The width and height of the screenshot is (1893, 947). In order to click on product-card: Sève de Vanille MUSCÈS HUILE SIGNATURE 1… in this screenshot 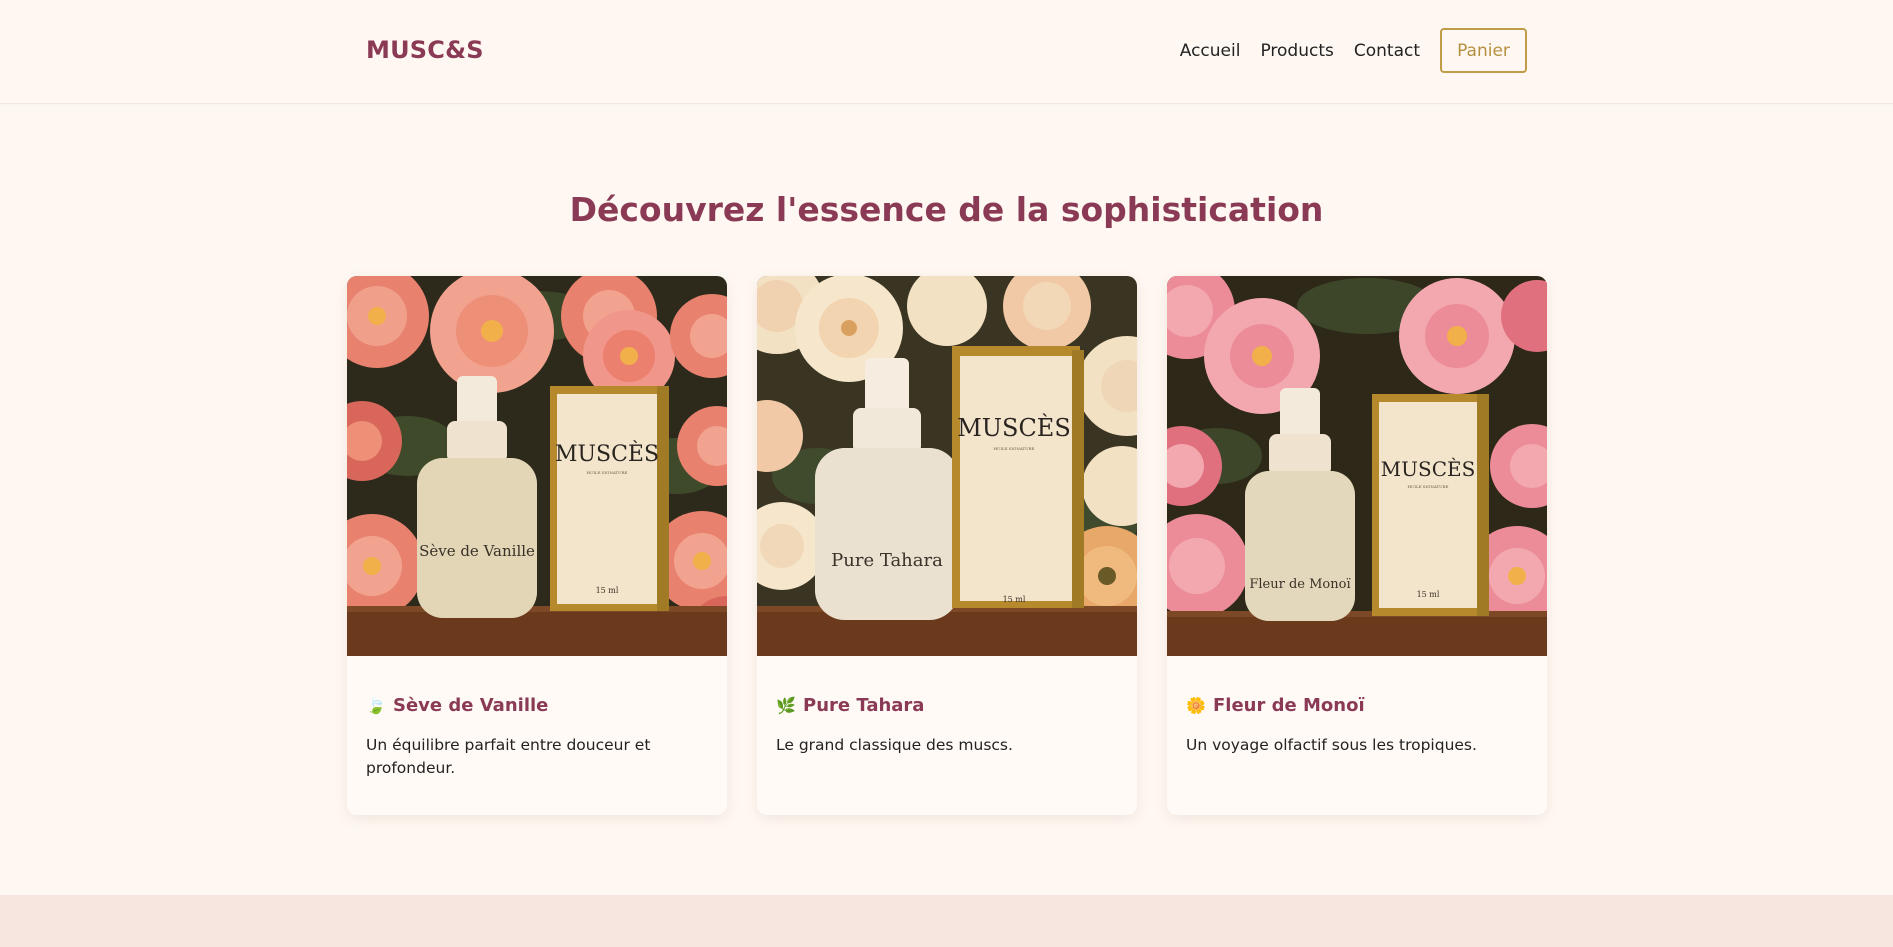, I will do `click(537, 545)`.